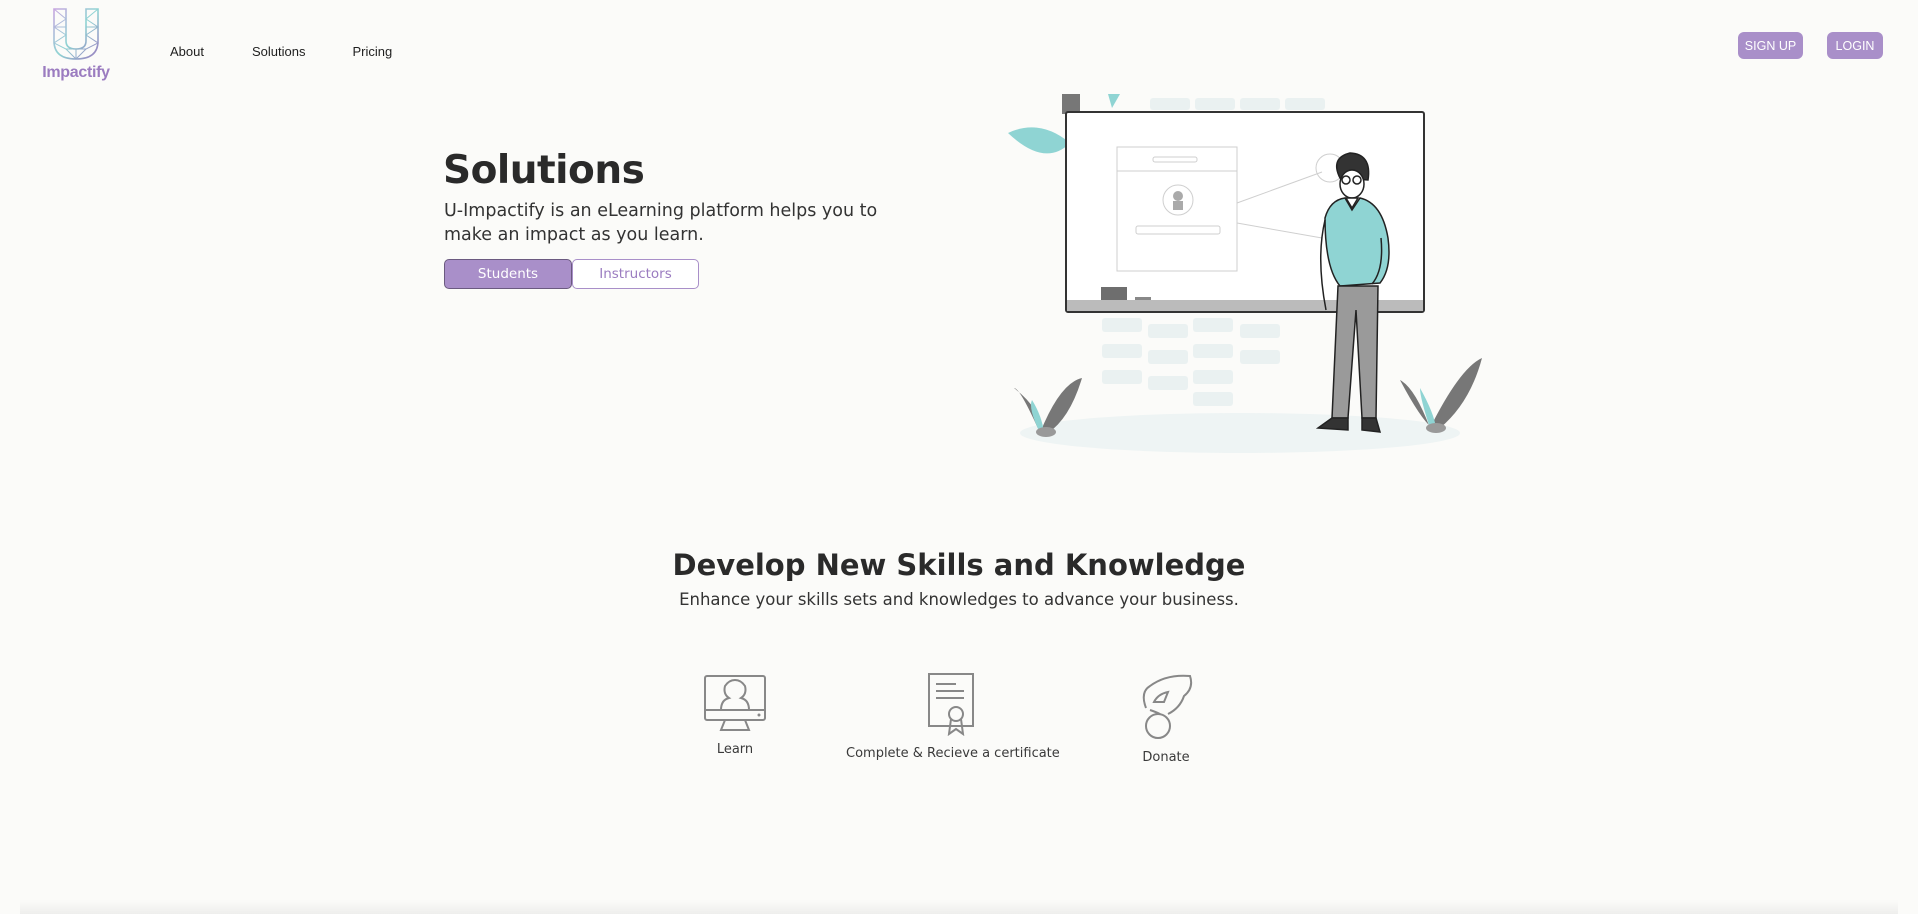  I want to click on students-tab: Students, so click(508, 274).